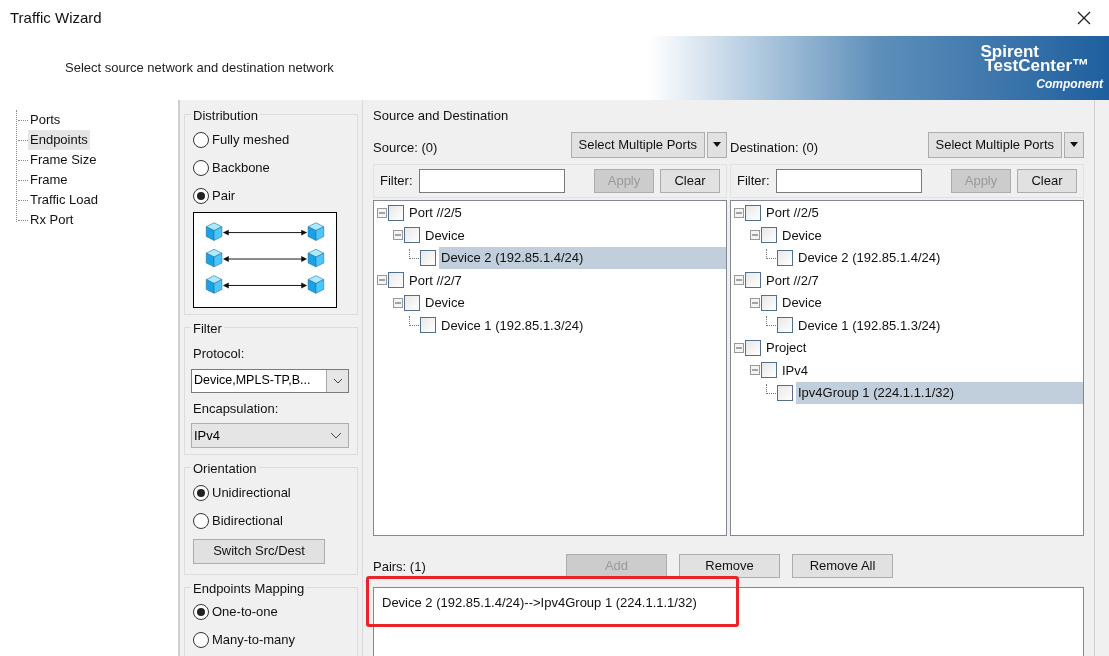 The width and height of the screenshot is (1109, 656). I want to click on nav-item: Endpoints, so click(59, 140).